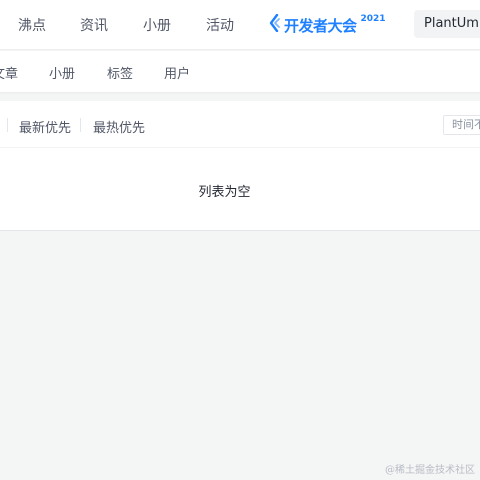  What do you see at coordinates (119, 126) in the screenshot?
I see `sort-hottest-button: 最热优先` at bounding box center [119, 126].